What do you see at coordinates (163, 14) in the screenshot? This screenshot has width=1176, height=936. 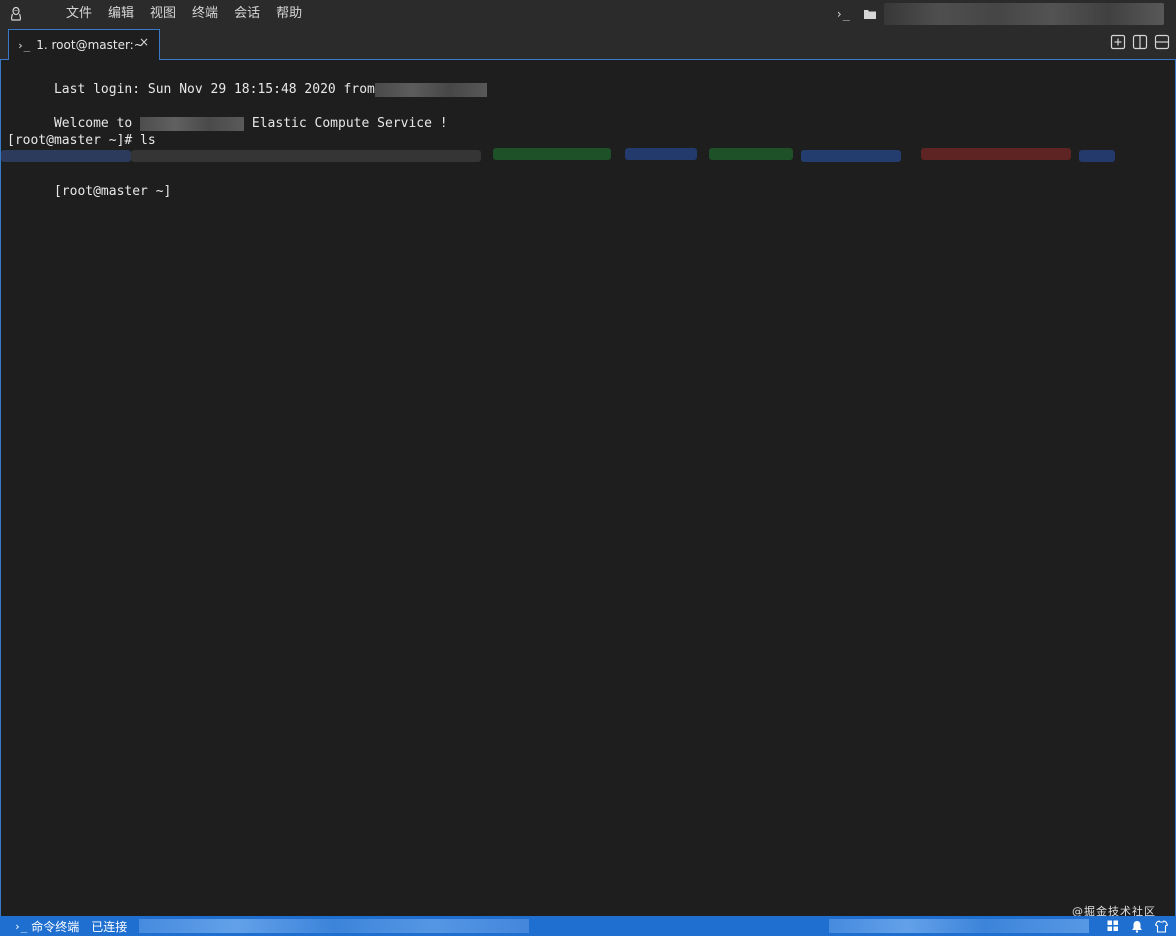 I see `menu-view: 视图` at bounding box center [163, 14].